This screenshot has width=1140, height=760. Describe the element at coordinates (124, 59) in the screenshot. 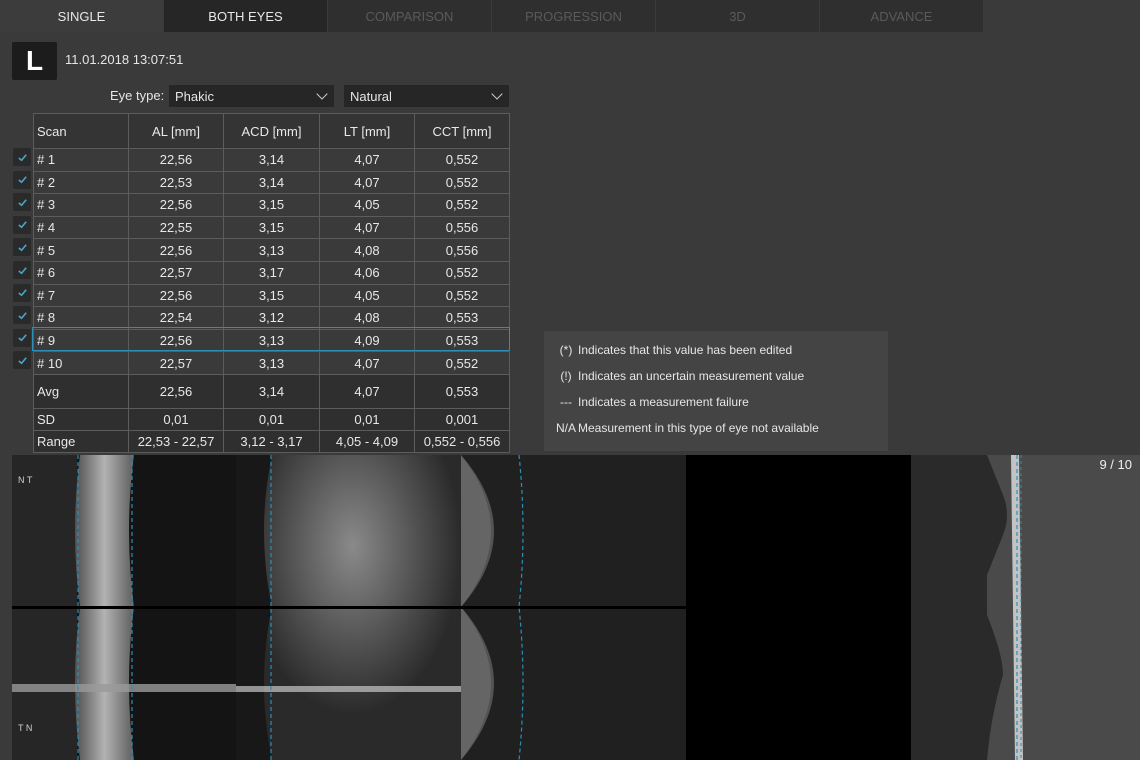

I see `exam-datetime: 11.01.2018 13:07:51` at that location.